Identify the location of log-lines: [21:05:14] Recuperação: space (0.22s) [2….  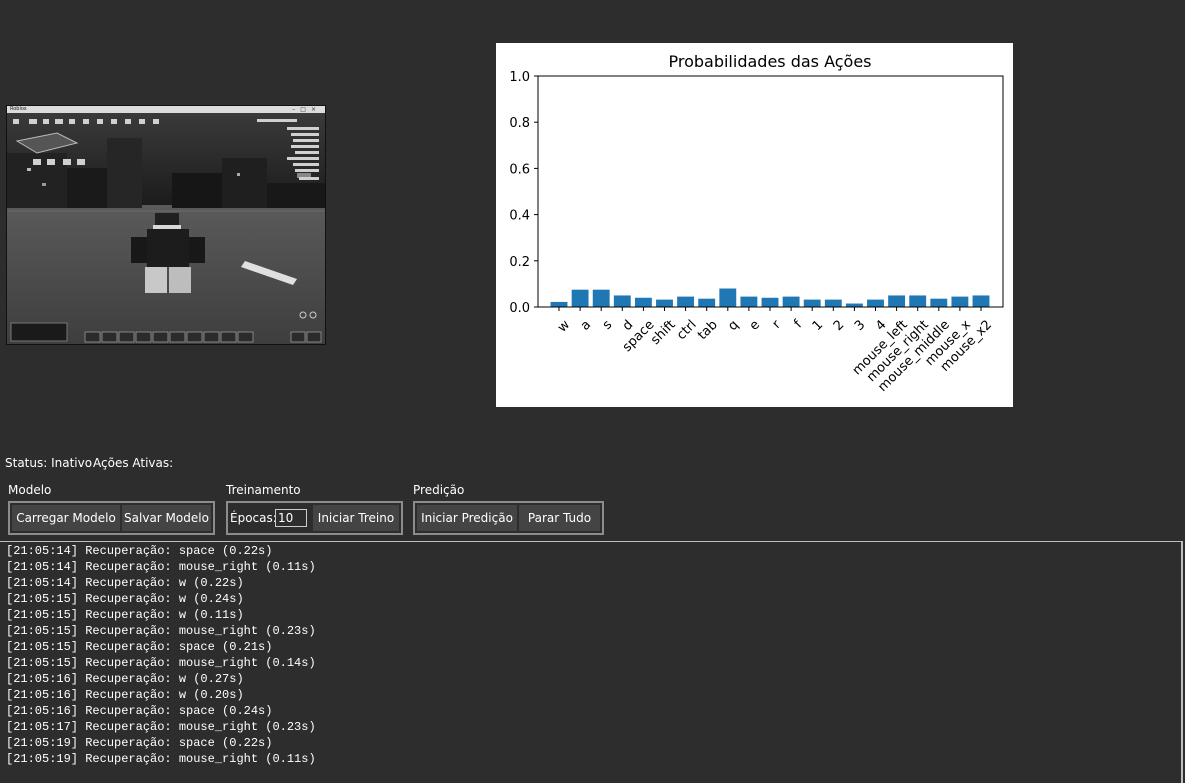
(161, 655).